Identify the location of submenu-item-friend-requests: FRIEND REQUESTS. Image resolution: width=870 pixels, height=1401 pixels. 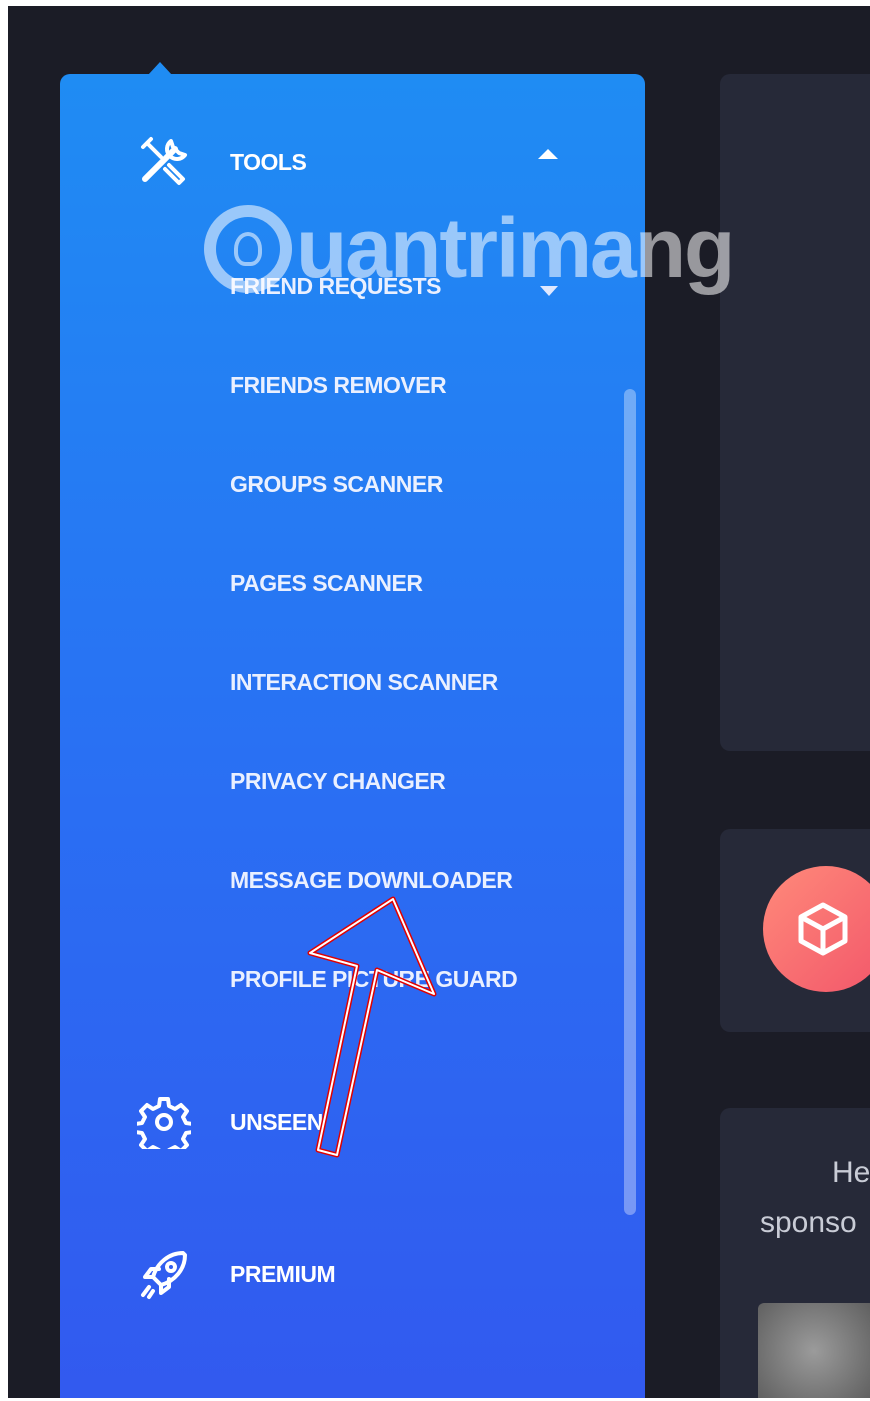
(336, 286).